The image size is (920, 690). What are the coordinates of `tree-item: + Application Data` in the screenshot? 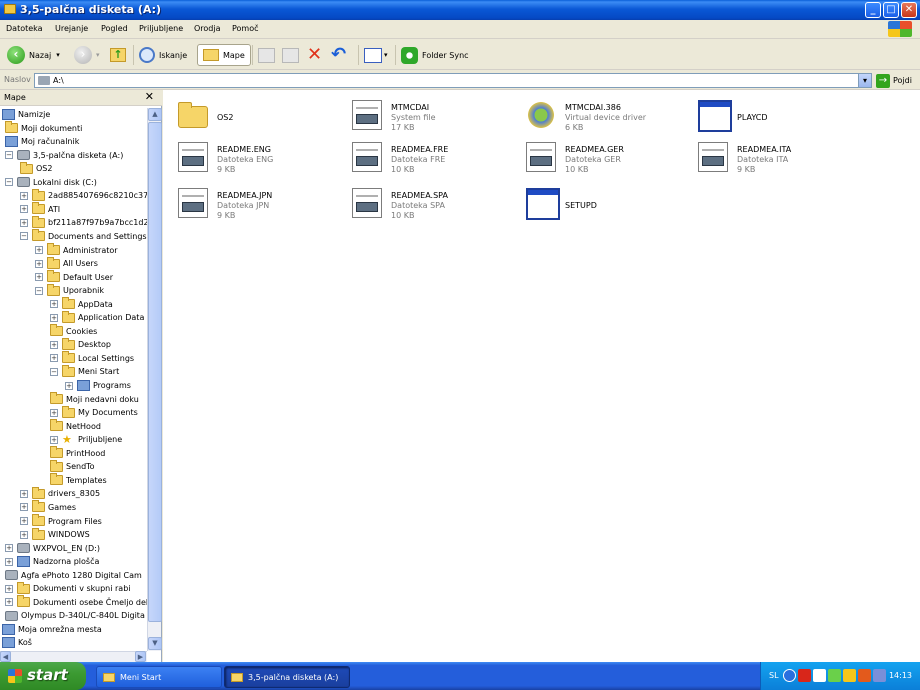 It's located at (97, 317).